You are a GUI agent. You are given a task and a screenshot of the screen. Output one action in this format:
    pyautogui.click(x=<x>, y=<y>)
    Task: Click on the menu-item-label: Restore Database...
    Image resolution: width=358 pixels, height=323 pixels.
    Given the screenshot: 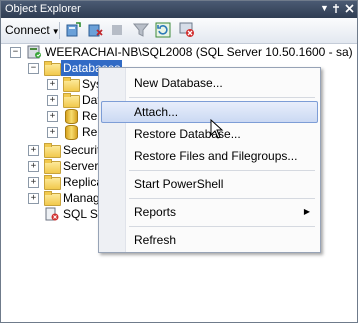 What is the action you would take?
    pyautogui.click(x=187, y=134)
    